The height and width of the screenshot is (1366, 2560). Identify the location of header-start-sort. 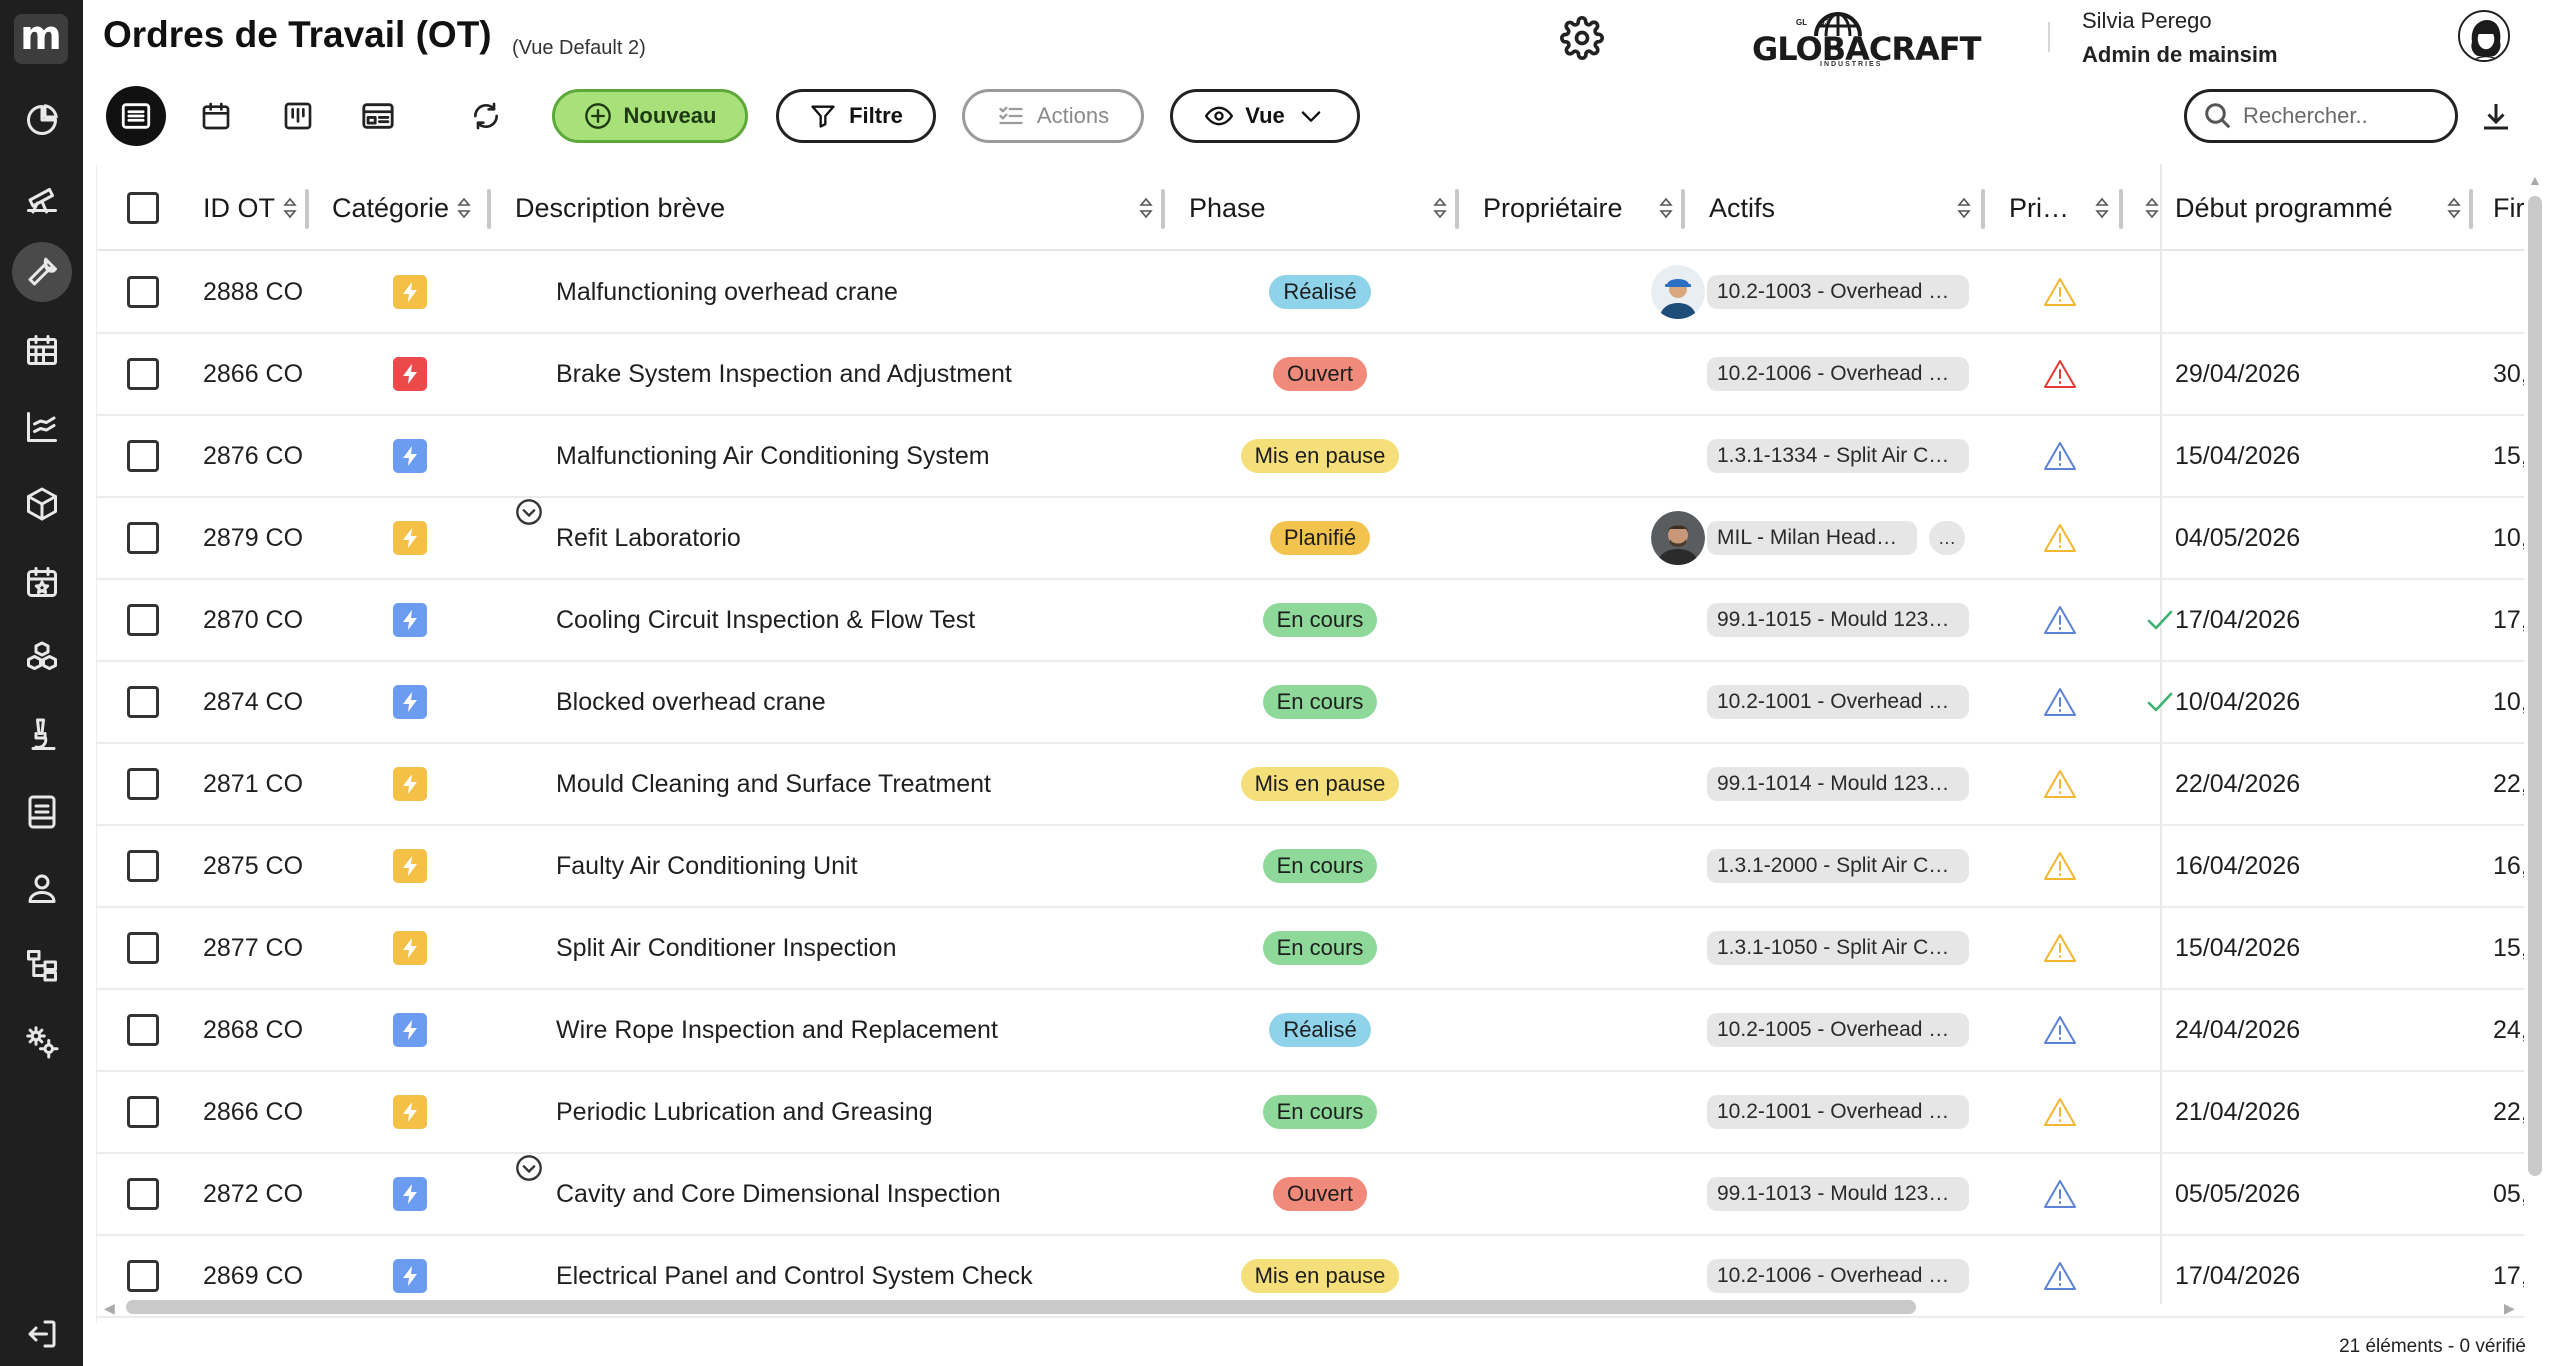
(2450, 208).